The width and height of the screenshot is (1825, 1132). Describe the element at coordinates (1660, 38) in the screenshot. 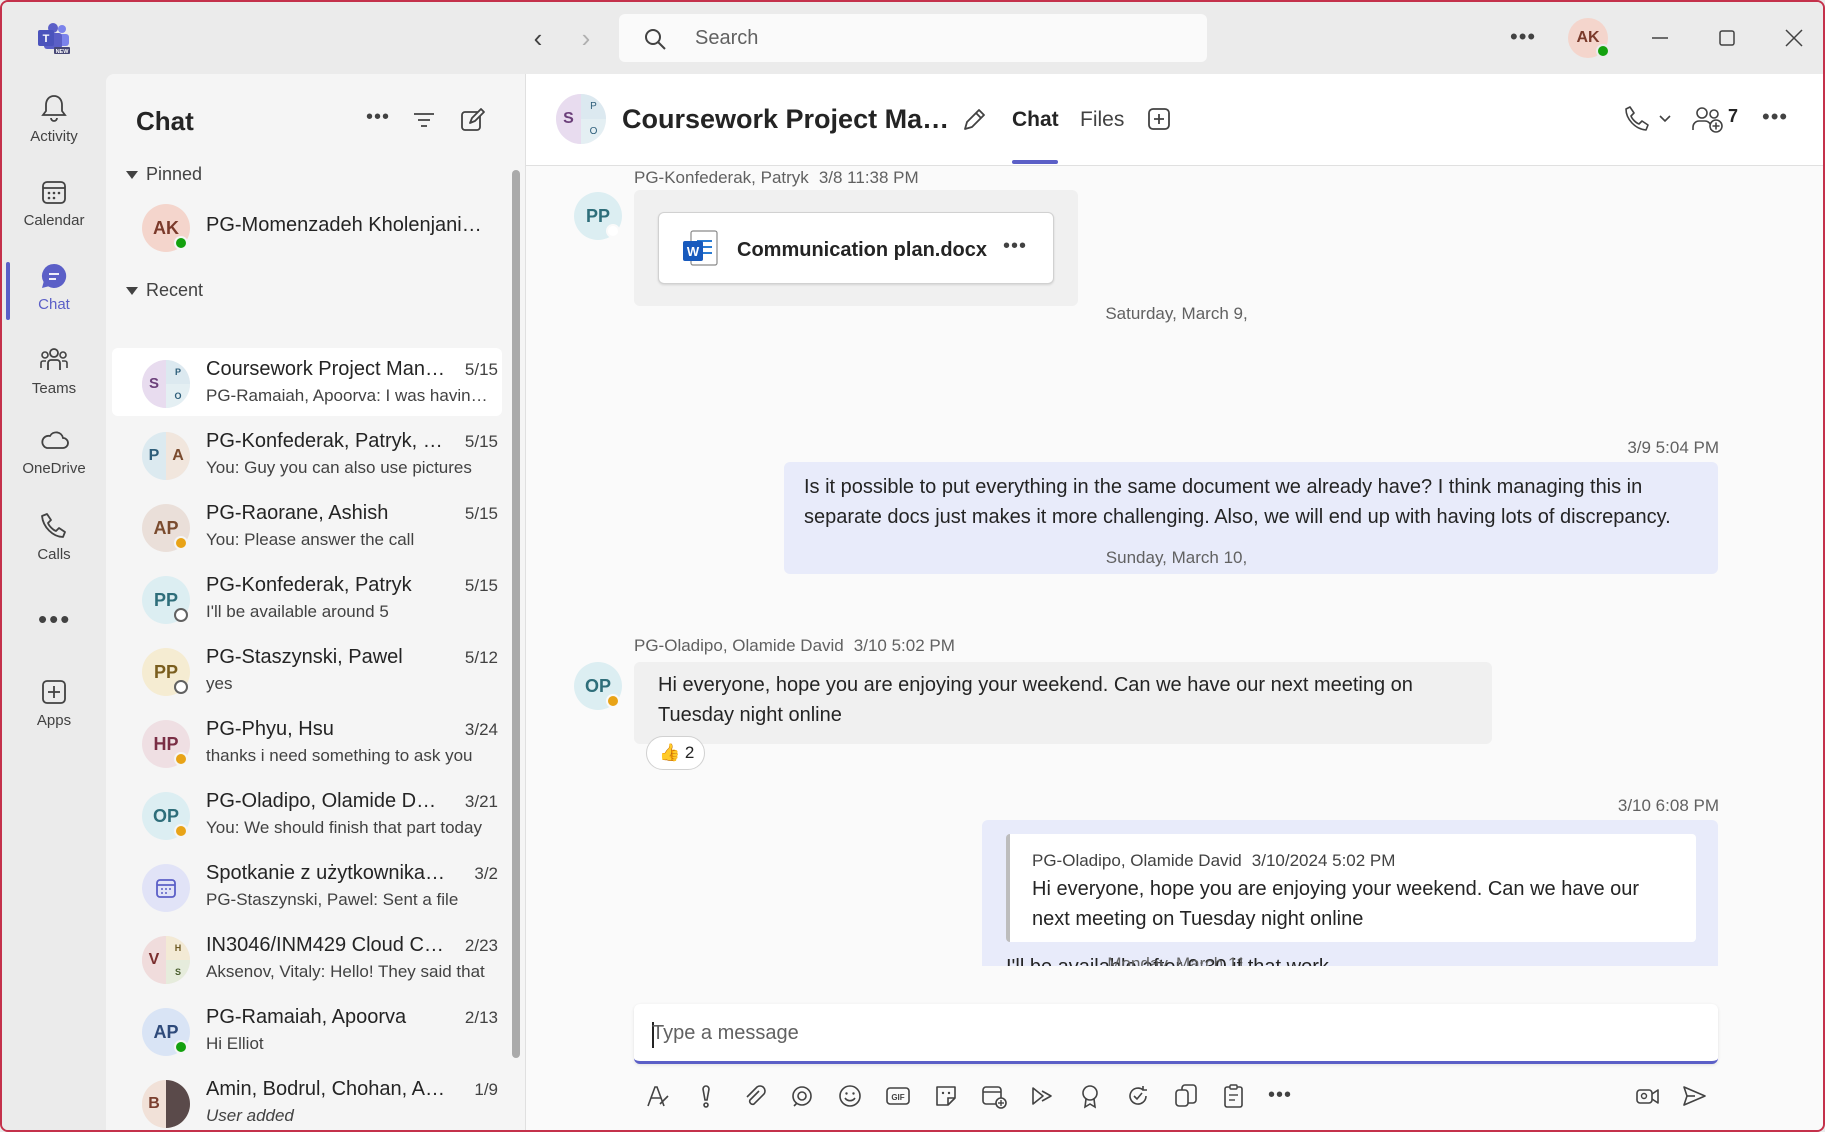

I see `minimize-icon` at that location.